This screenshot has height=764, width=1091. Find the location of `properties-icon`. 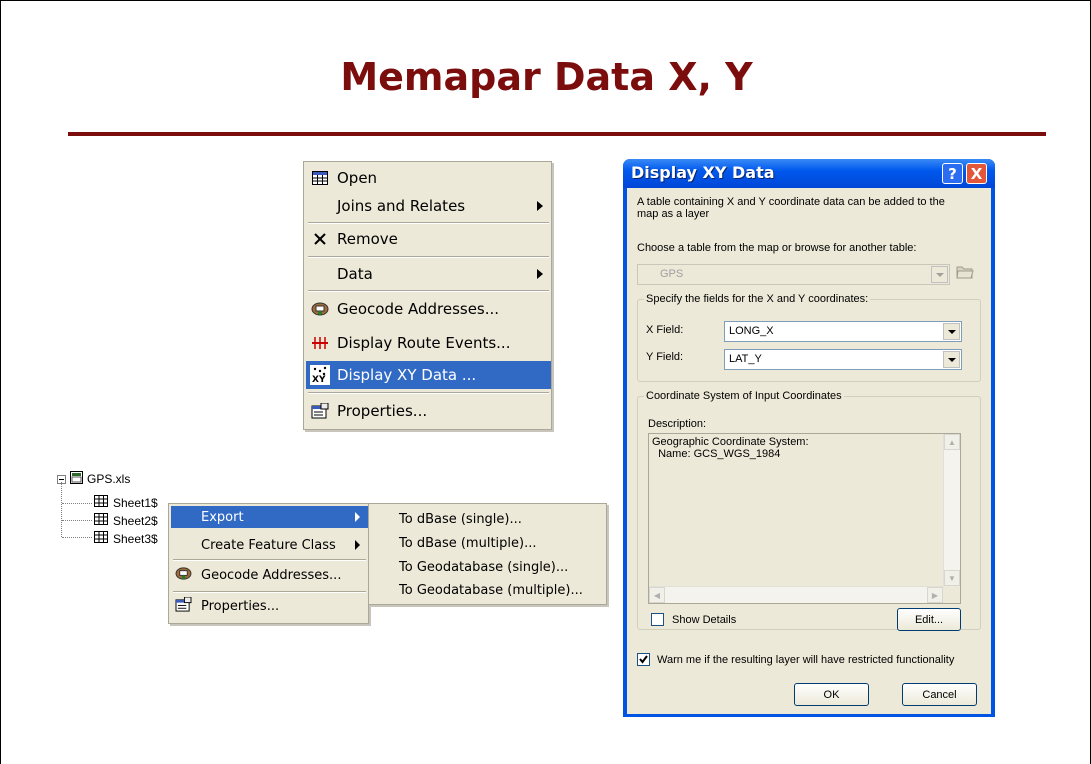

properties-icon is located at coordinates (184, 605).